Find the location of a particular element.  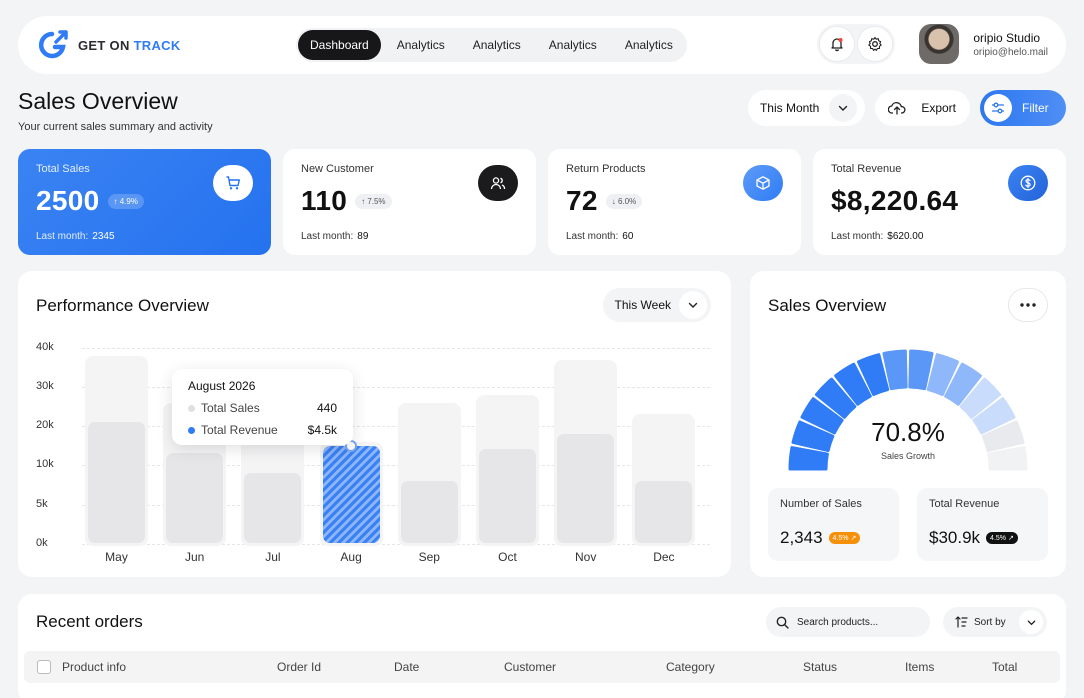

brand-logo: GET ON TRACK is located at coordinates (163, 45).